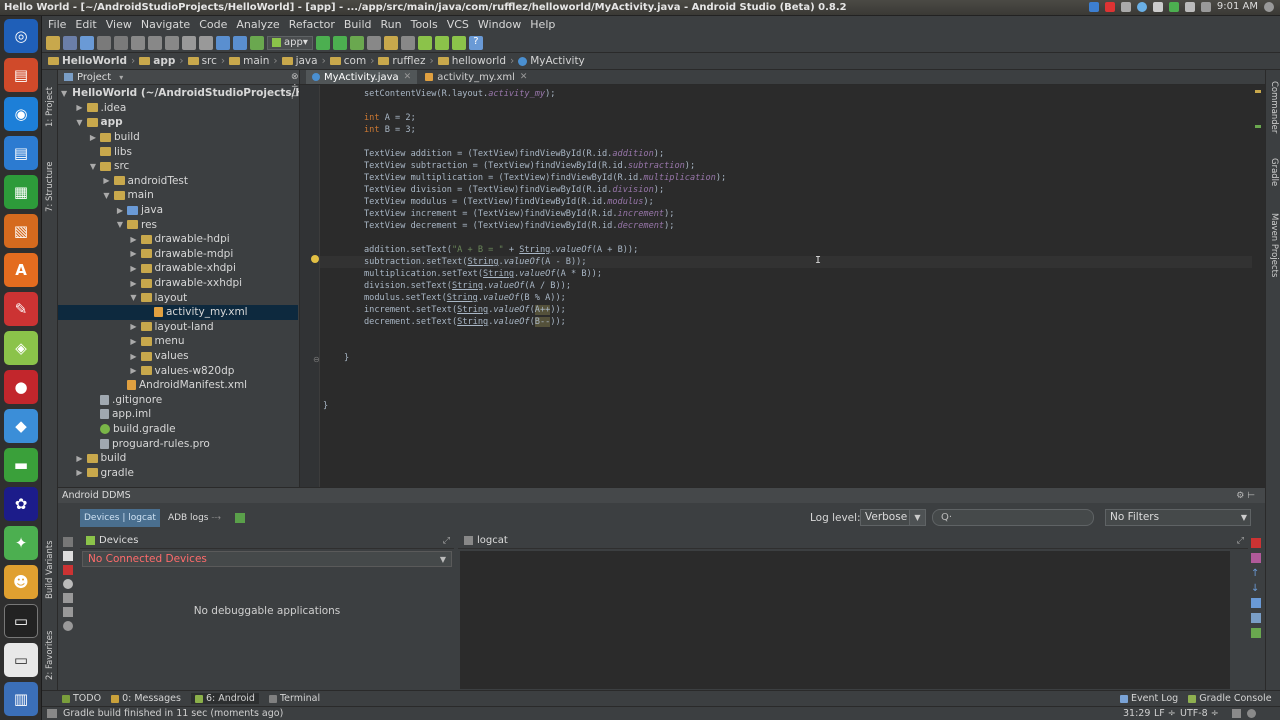 This screenshot has width=1280, height=720. What do you see at coordinates (294, 698) in the screenshot?
I see `bottom-tab: Terminal` at bounding box center [294, 698].